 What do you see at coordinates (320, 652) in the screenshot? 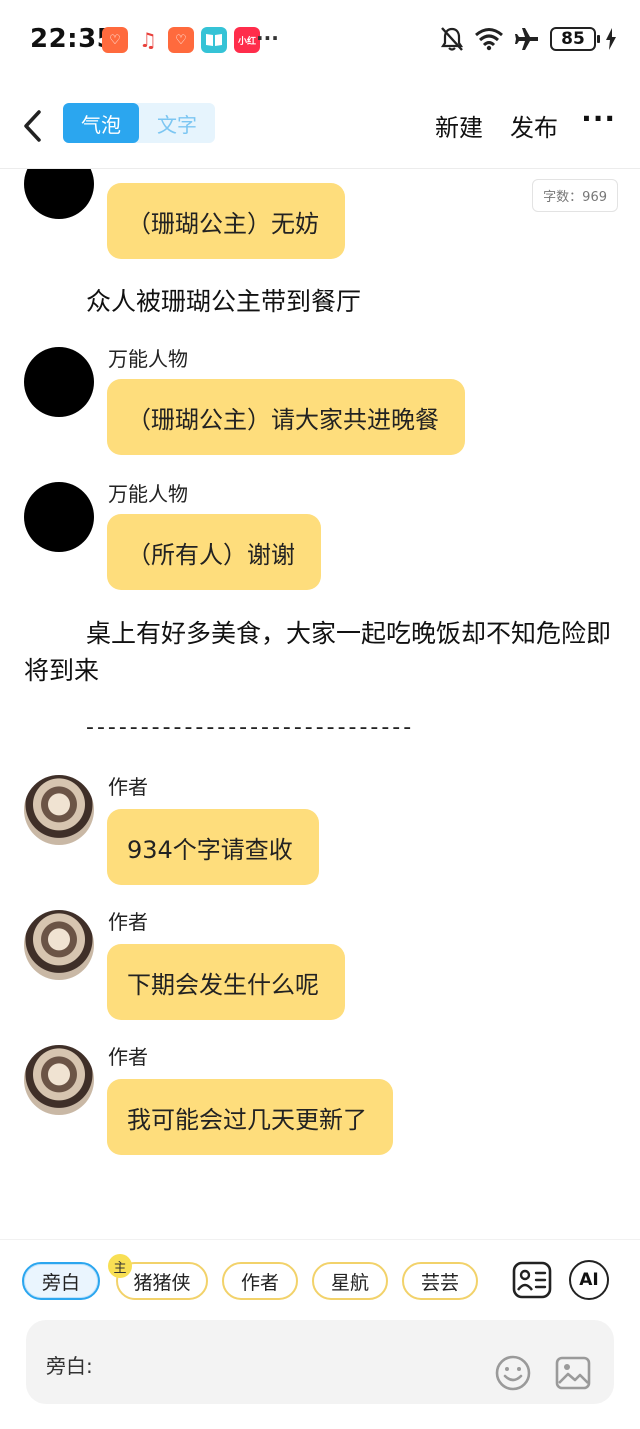
I see `narration-text: 桌上有好多美食，大家一起吃晚饭却不知危险即将到来` at bounding box center [320, 652].